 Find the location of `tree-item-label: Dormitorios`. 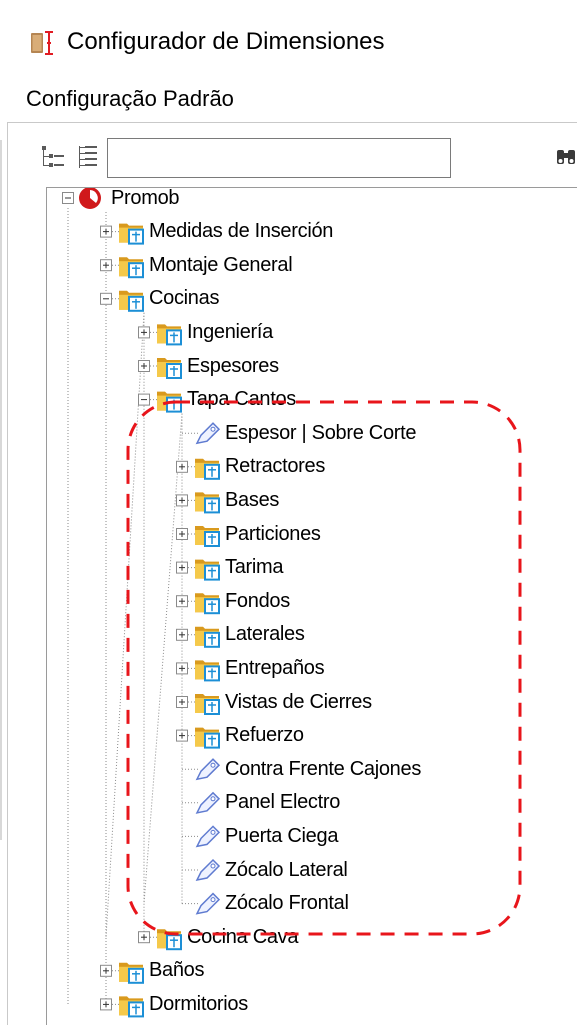

tree-item-label: Dormitorios is located at coordinates (198, 1003).